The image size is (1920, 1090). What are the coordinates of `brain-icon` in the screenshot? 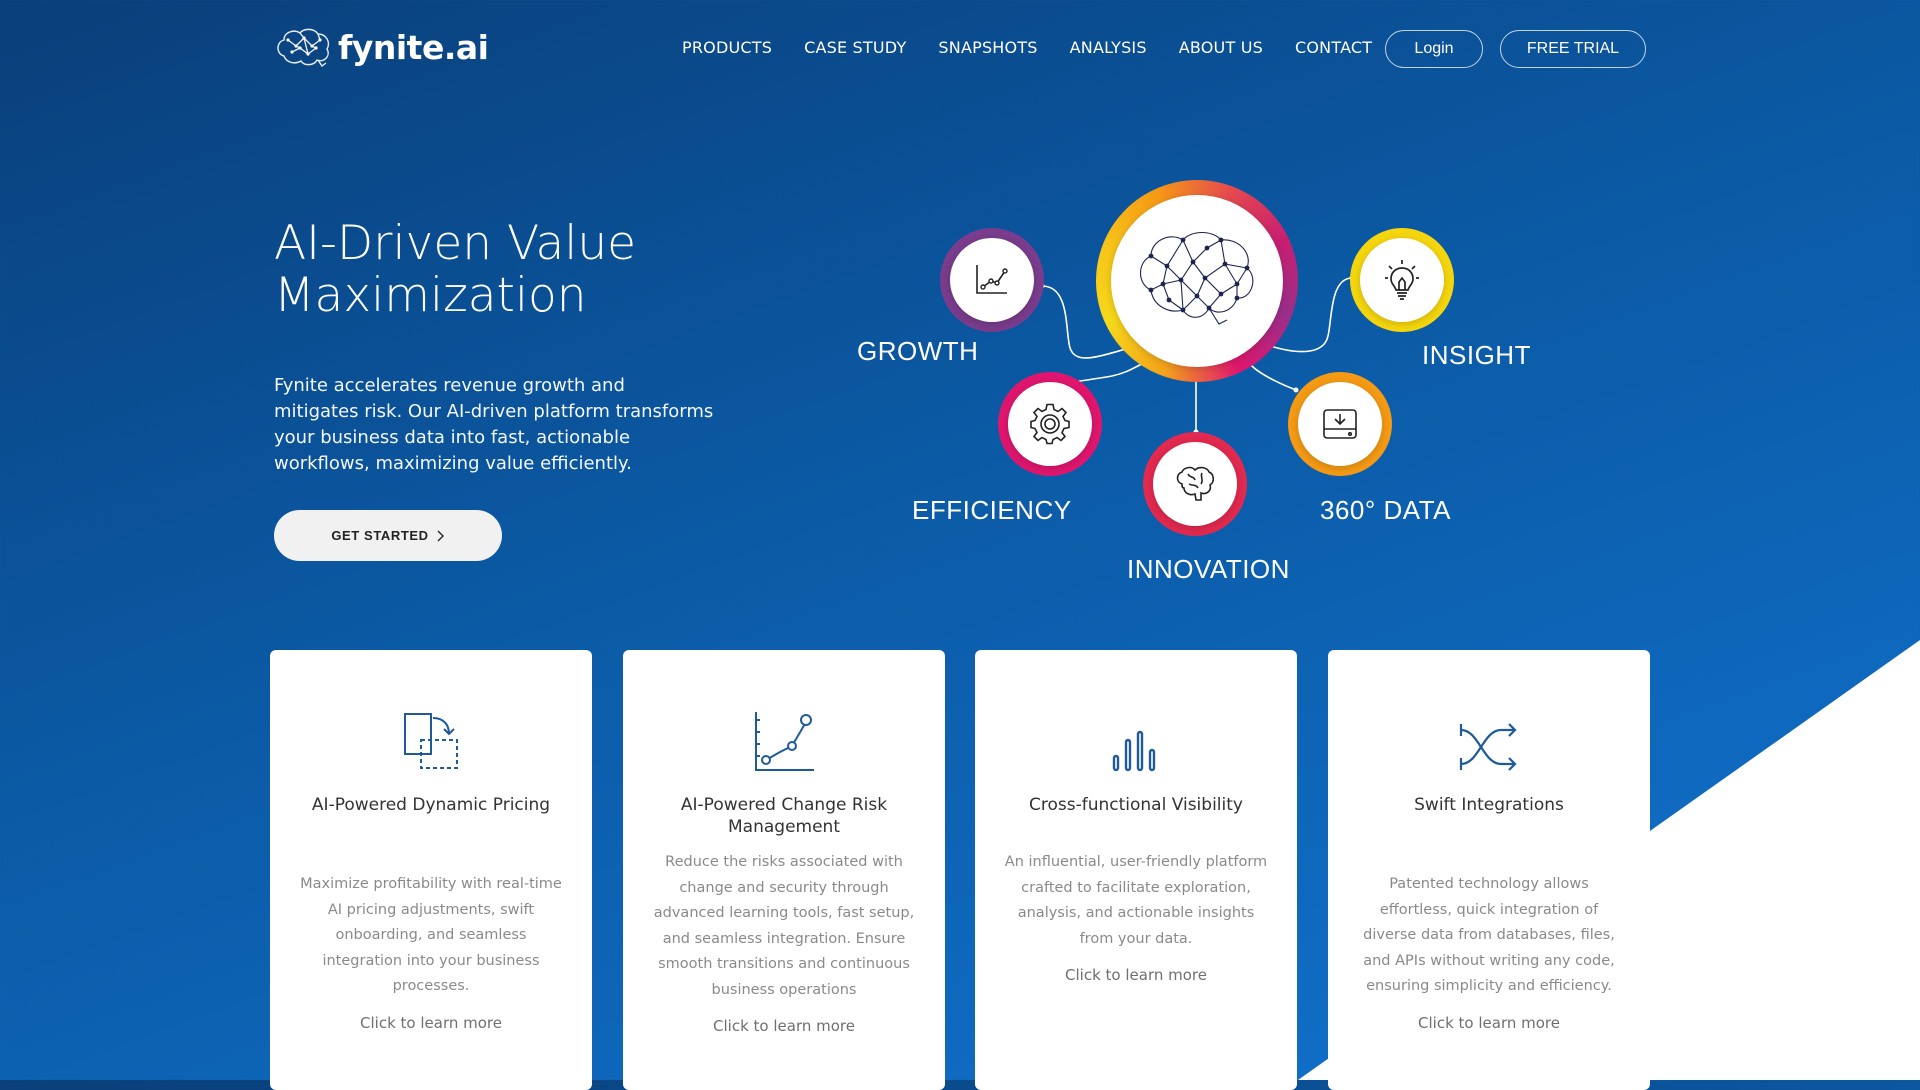 It's located at (1195, 483).